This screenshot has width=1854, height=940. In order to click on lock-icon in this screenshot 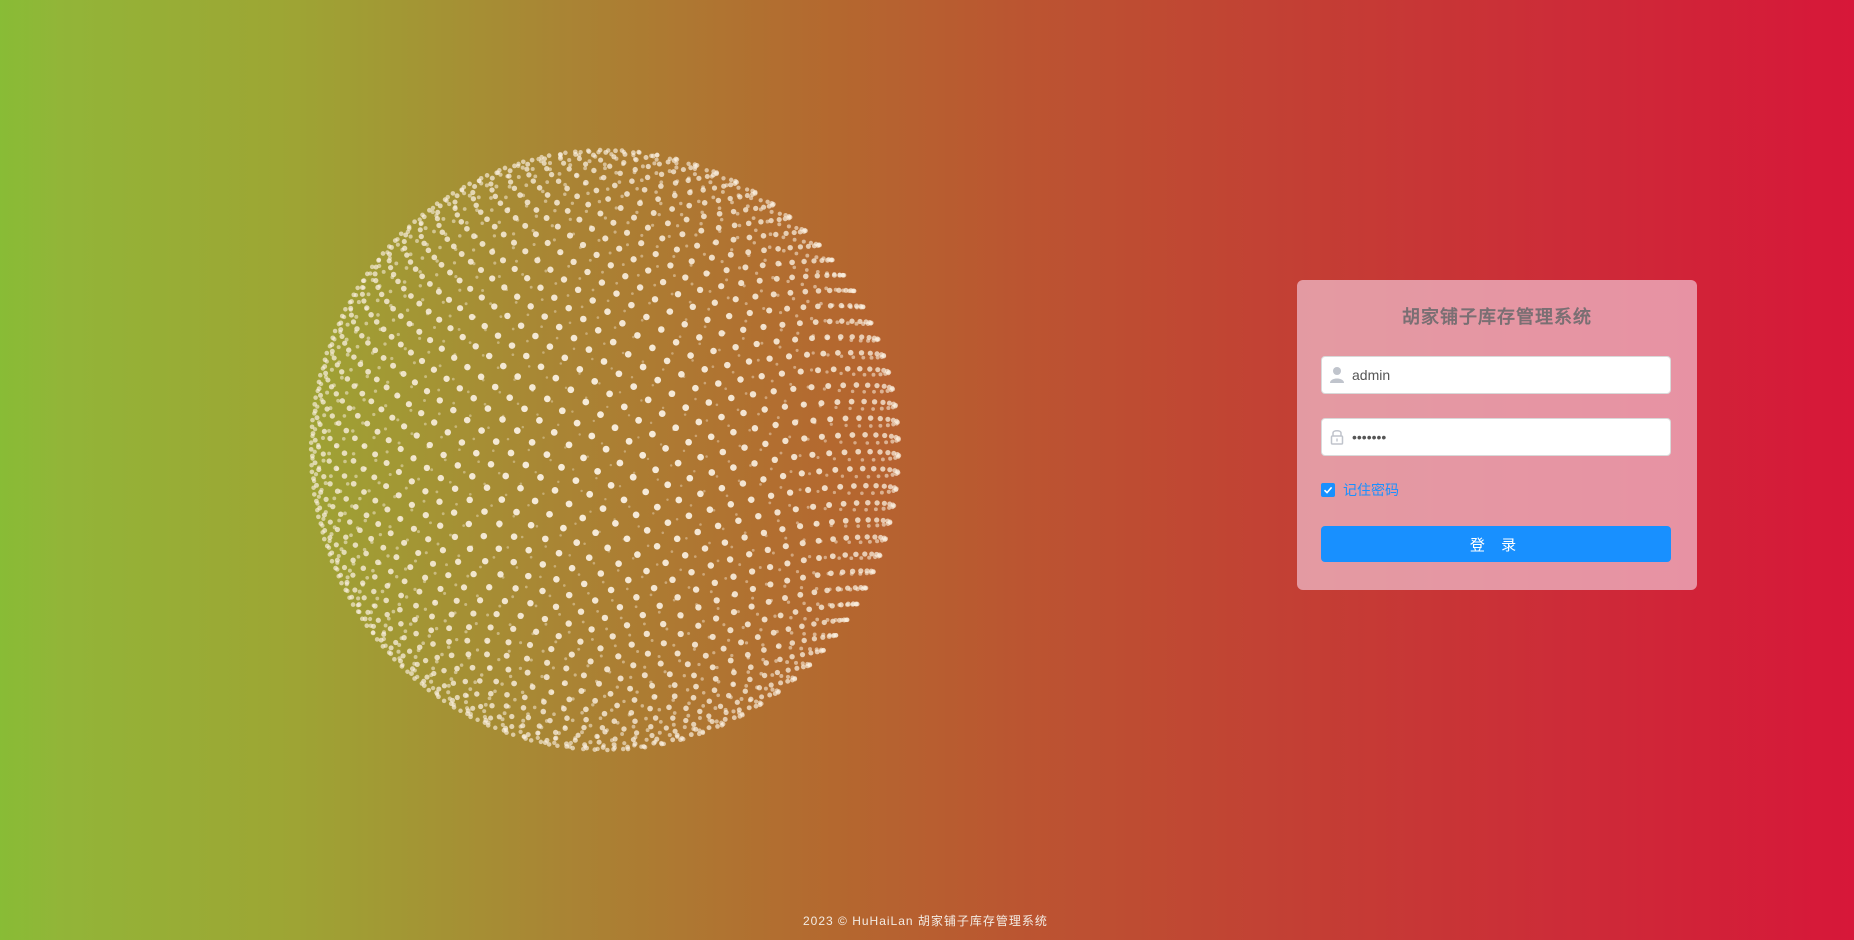, I will do `click(1337, 437)`.